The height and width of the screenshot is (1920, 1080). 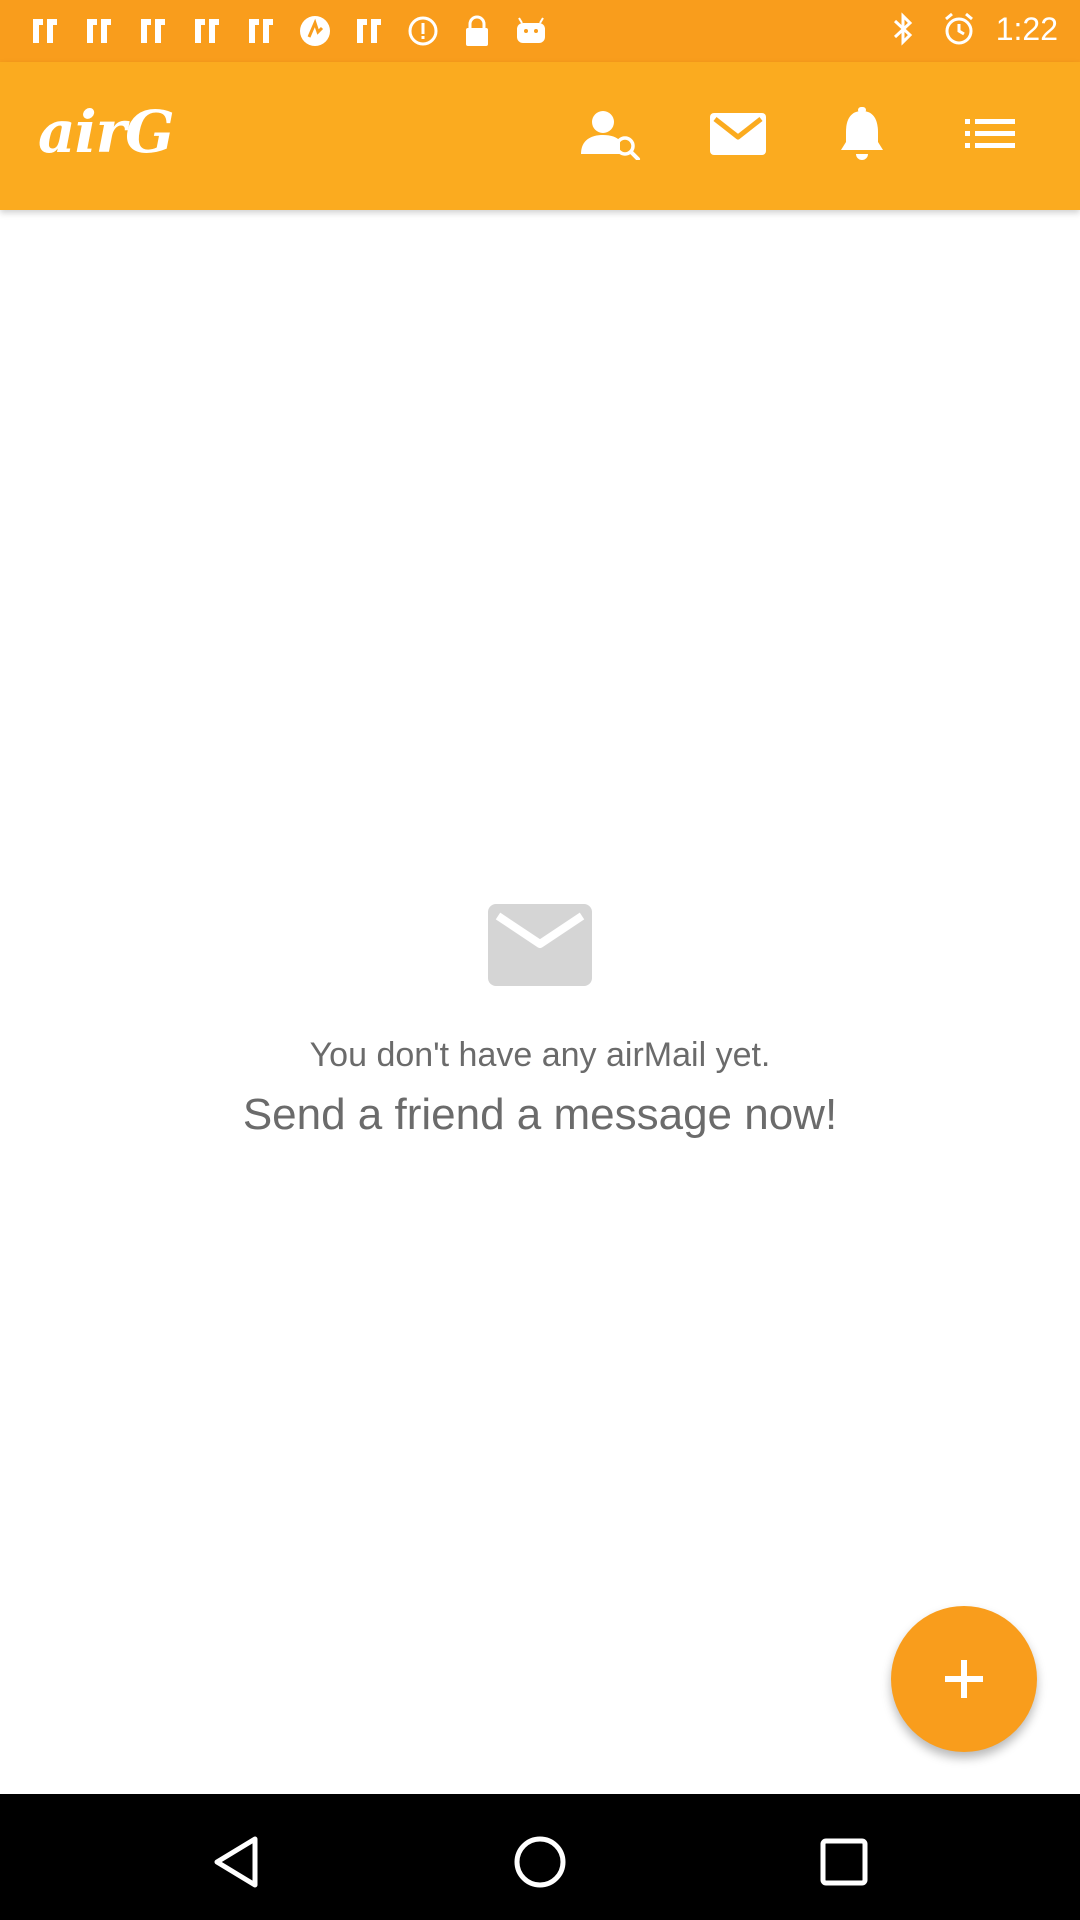 I want to click on status-system: 1:22, so click(x=971, y=29).